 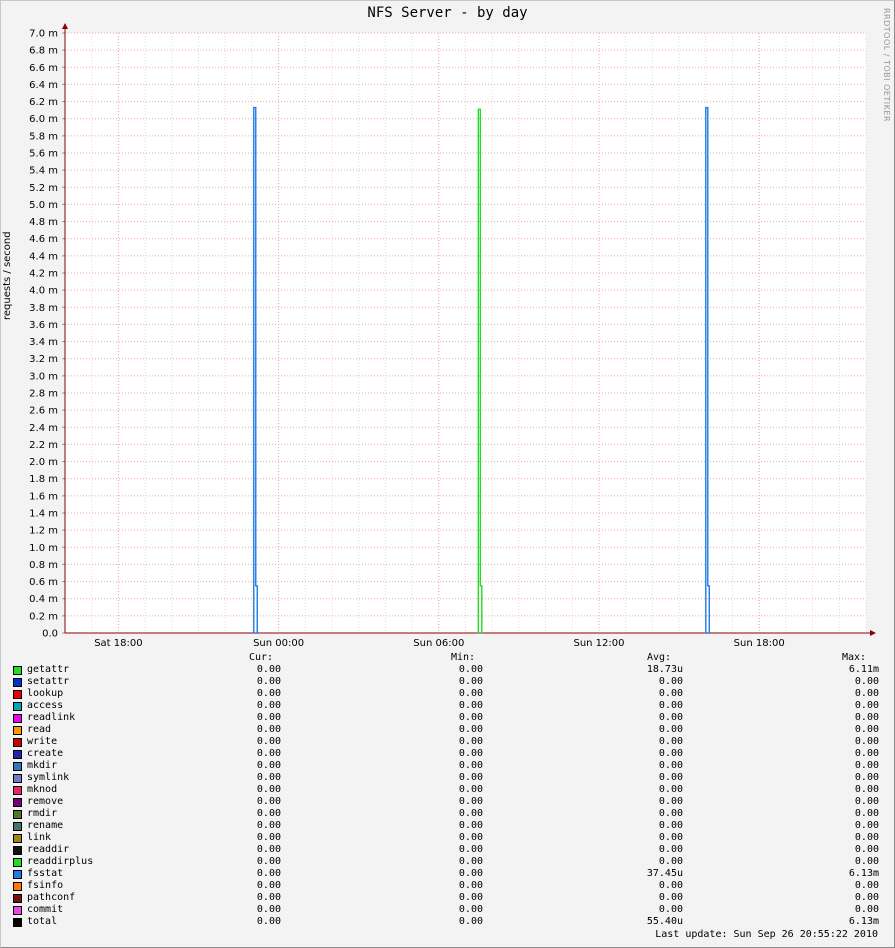 What do you see at coordinates (43, 171) in the screenshot?
I see `y-tick-label: 5.4 m` at bounding box center [43, 171].